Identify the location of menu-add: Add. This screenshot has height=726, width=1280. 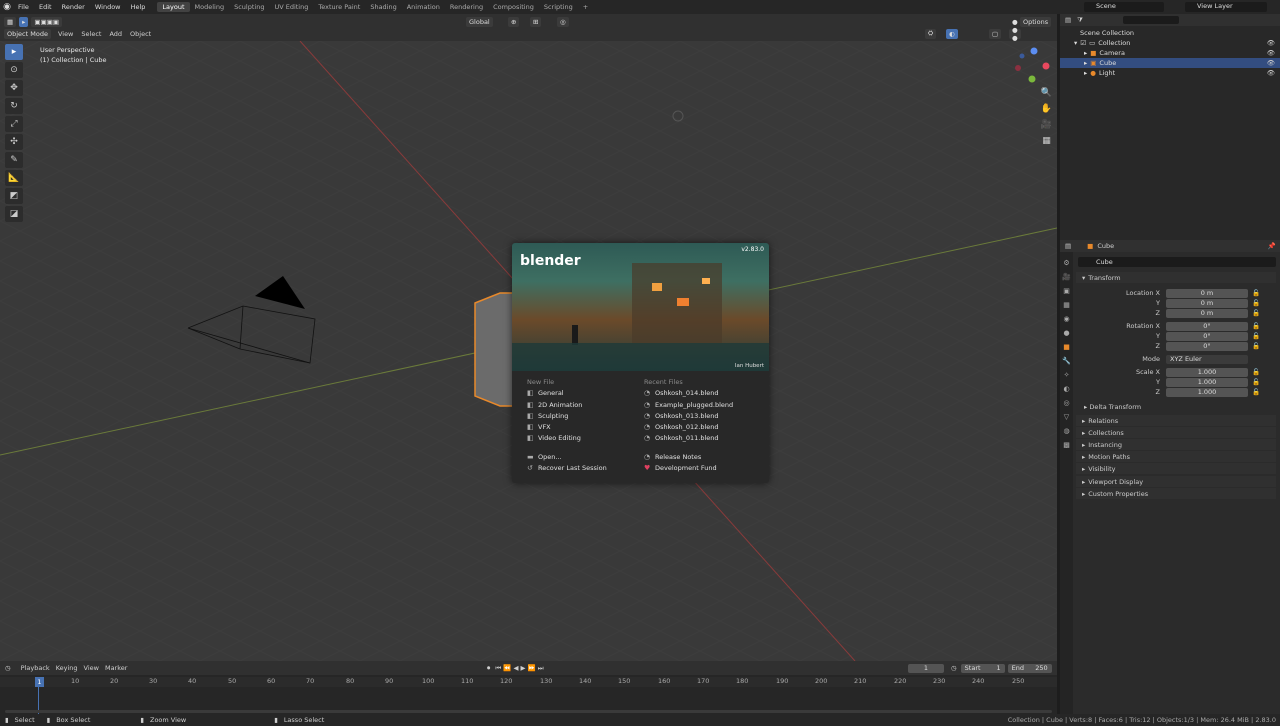
(115, 34).